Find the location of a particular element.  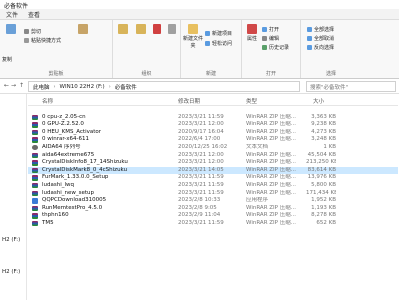

new-item-button: 新建项目 is located at coordinates (218, 33).